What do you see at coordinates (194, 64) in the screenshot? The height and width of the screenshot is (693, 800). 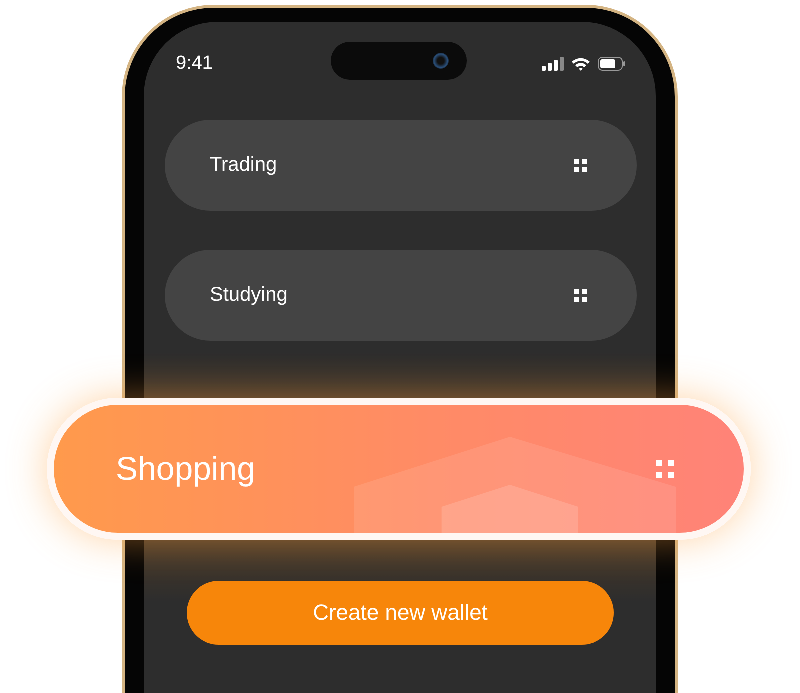 I see `status-time: 9:41` at bounding box center [194, 64].